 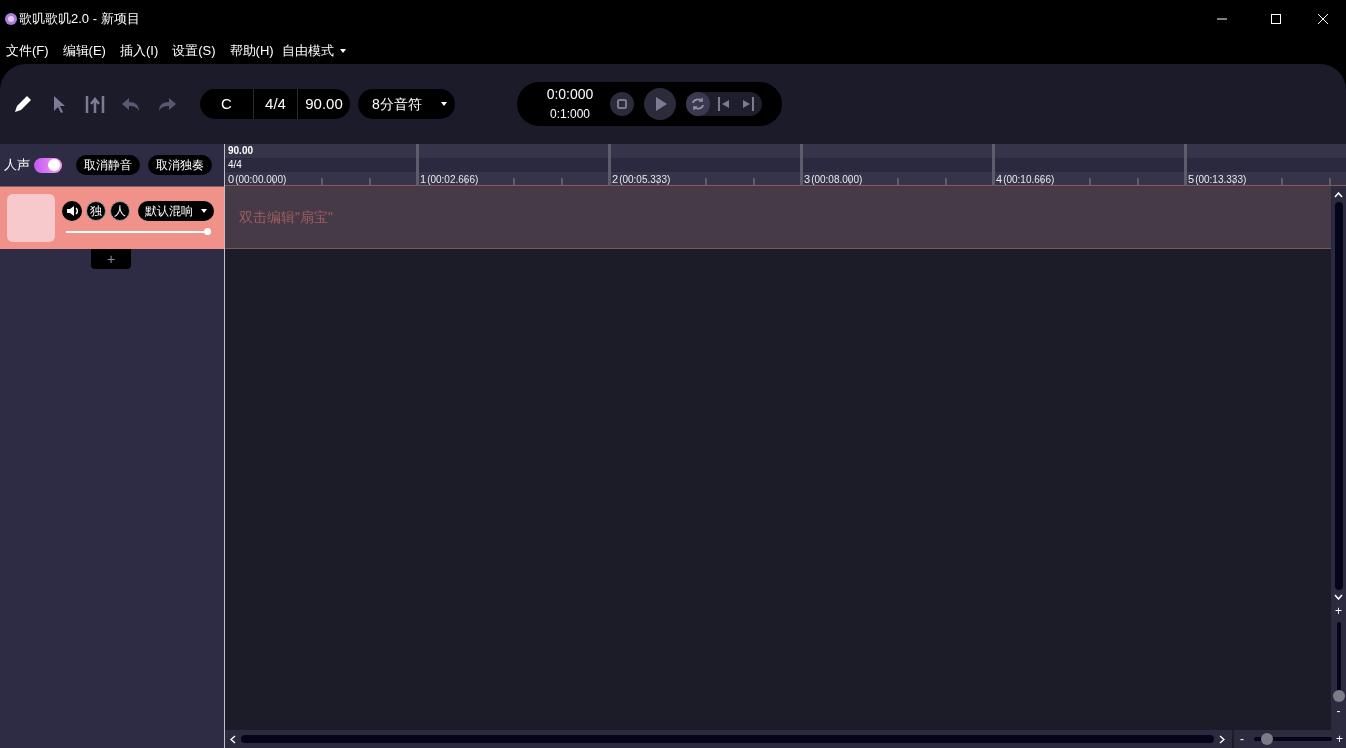 I want to click on menu-item: 编辑(E), so click(x=84, y=51).